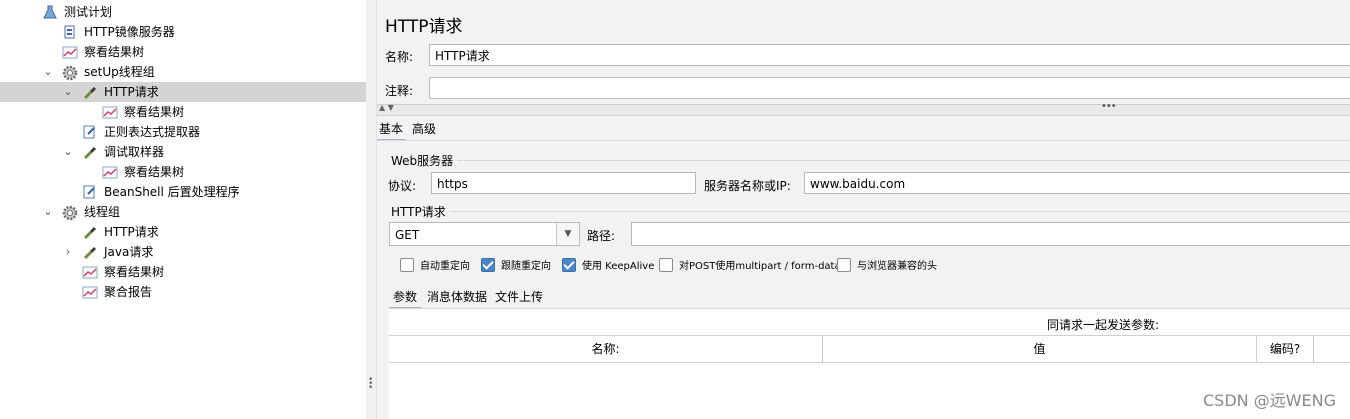 This screenshot has height=419, width=1350. Describe the element at coordinates (424, 129) in the screenshot. I see `tab-advanced: 高级` at that location.